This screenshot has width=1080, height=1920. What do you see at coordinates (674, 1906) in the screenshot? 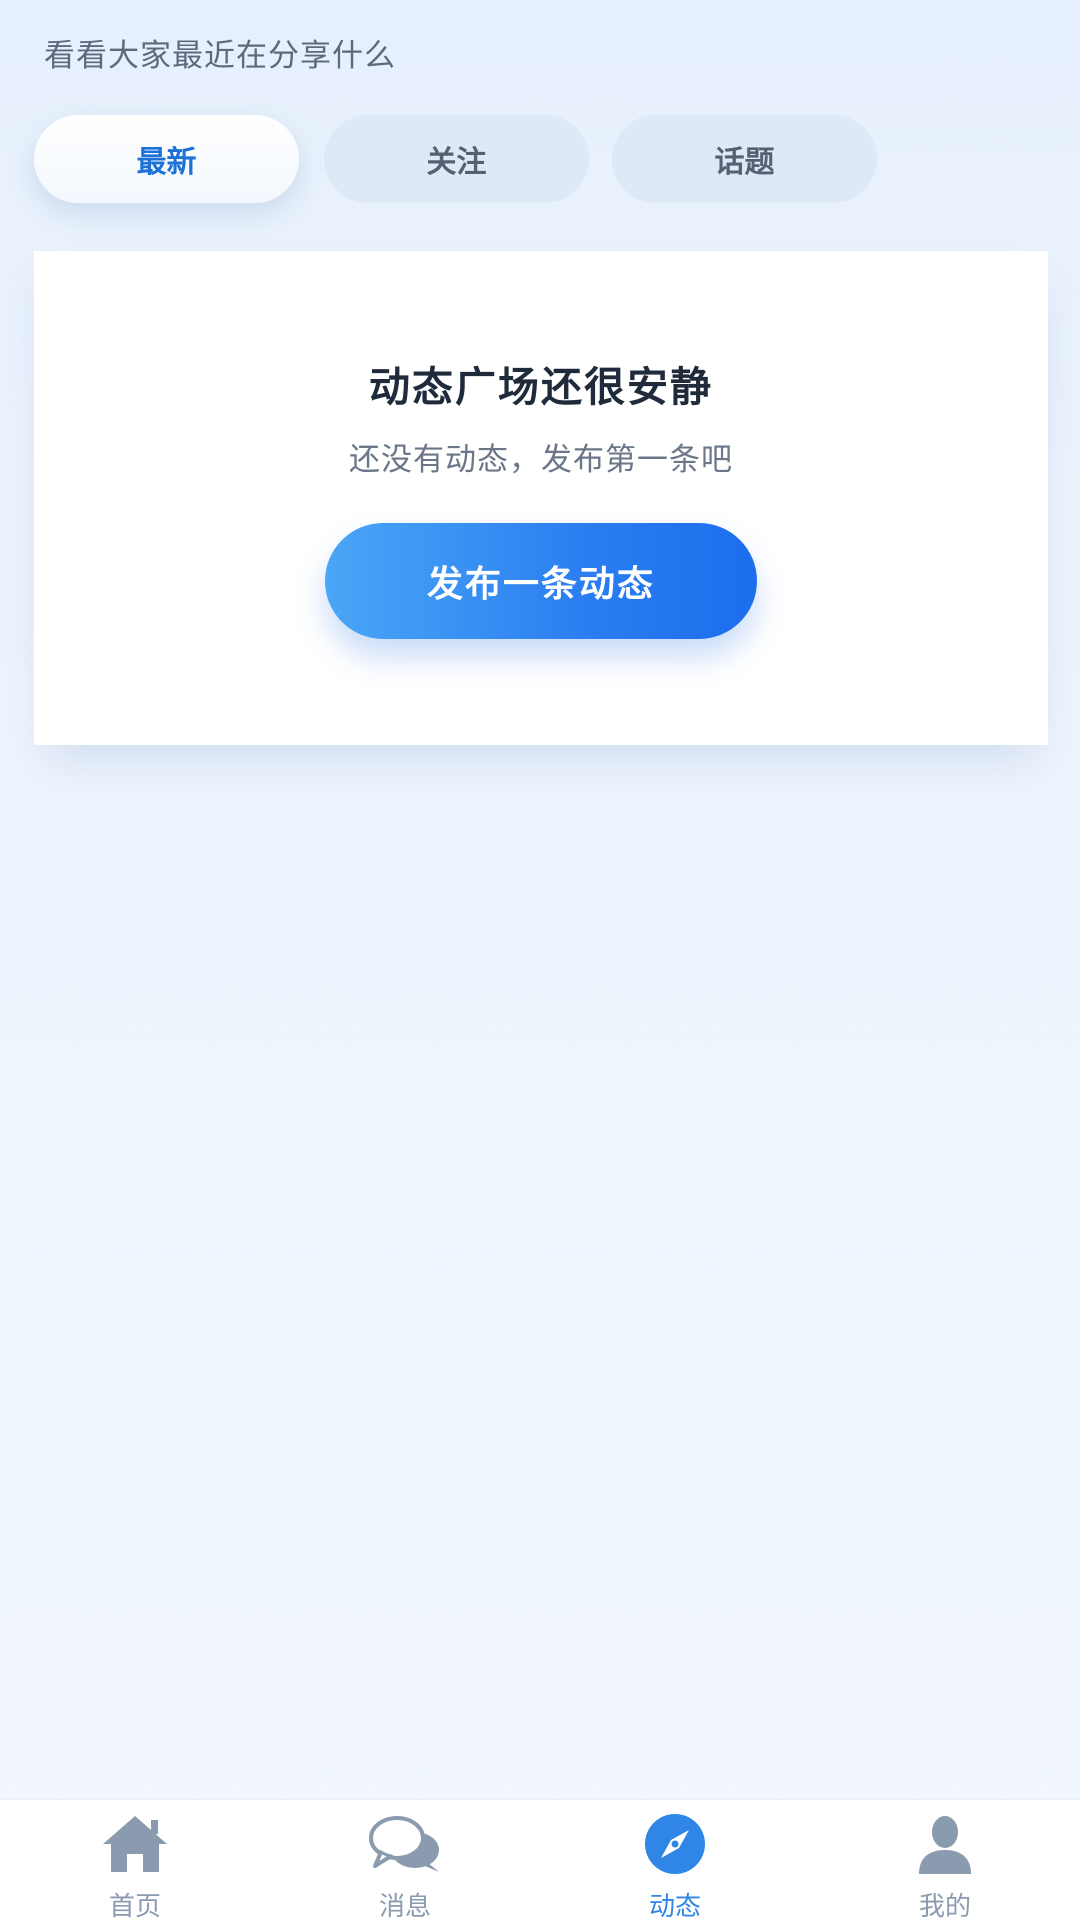
I see `nav-label-feed: 动态` at bounding box center [674, 1906].